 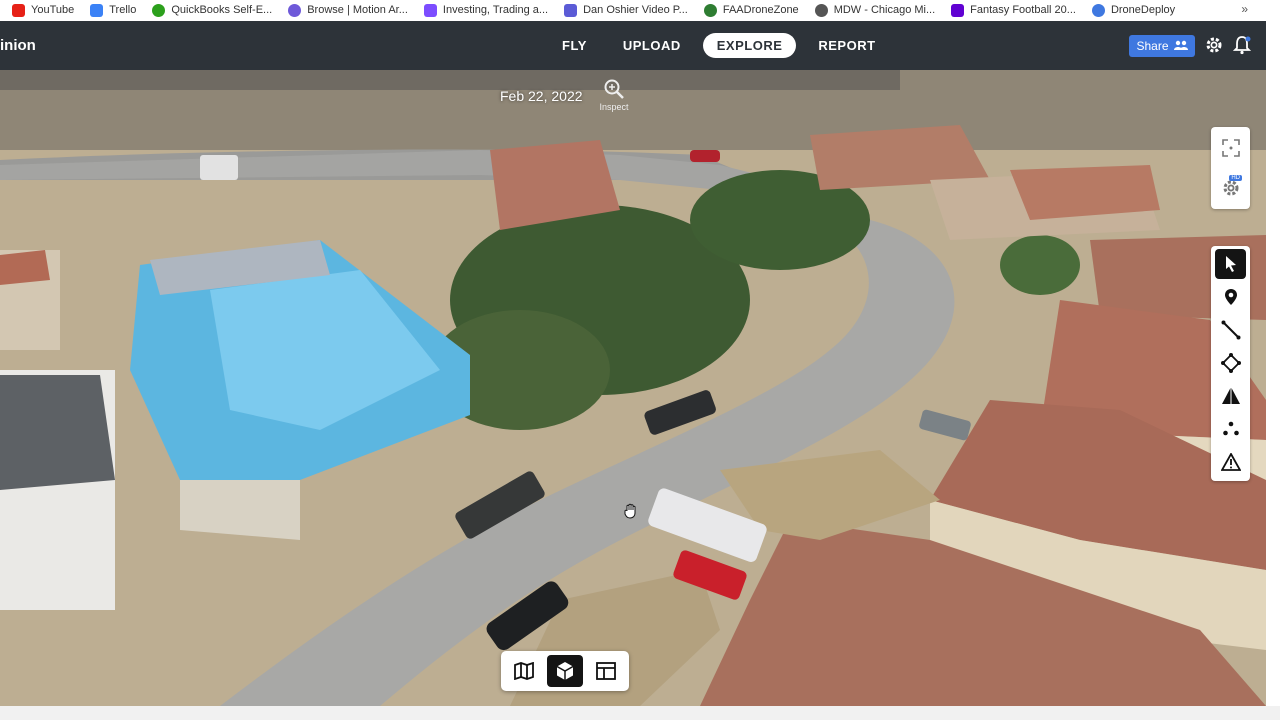 I want to click on trello-icon, so click(x=97, y=10).